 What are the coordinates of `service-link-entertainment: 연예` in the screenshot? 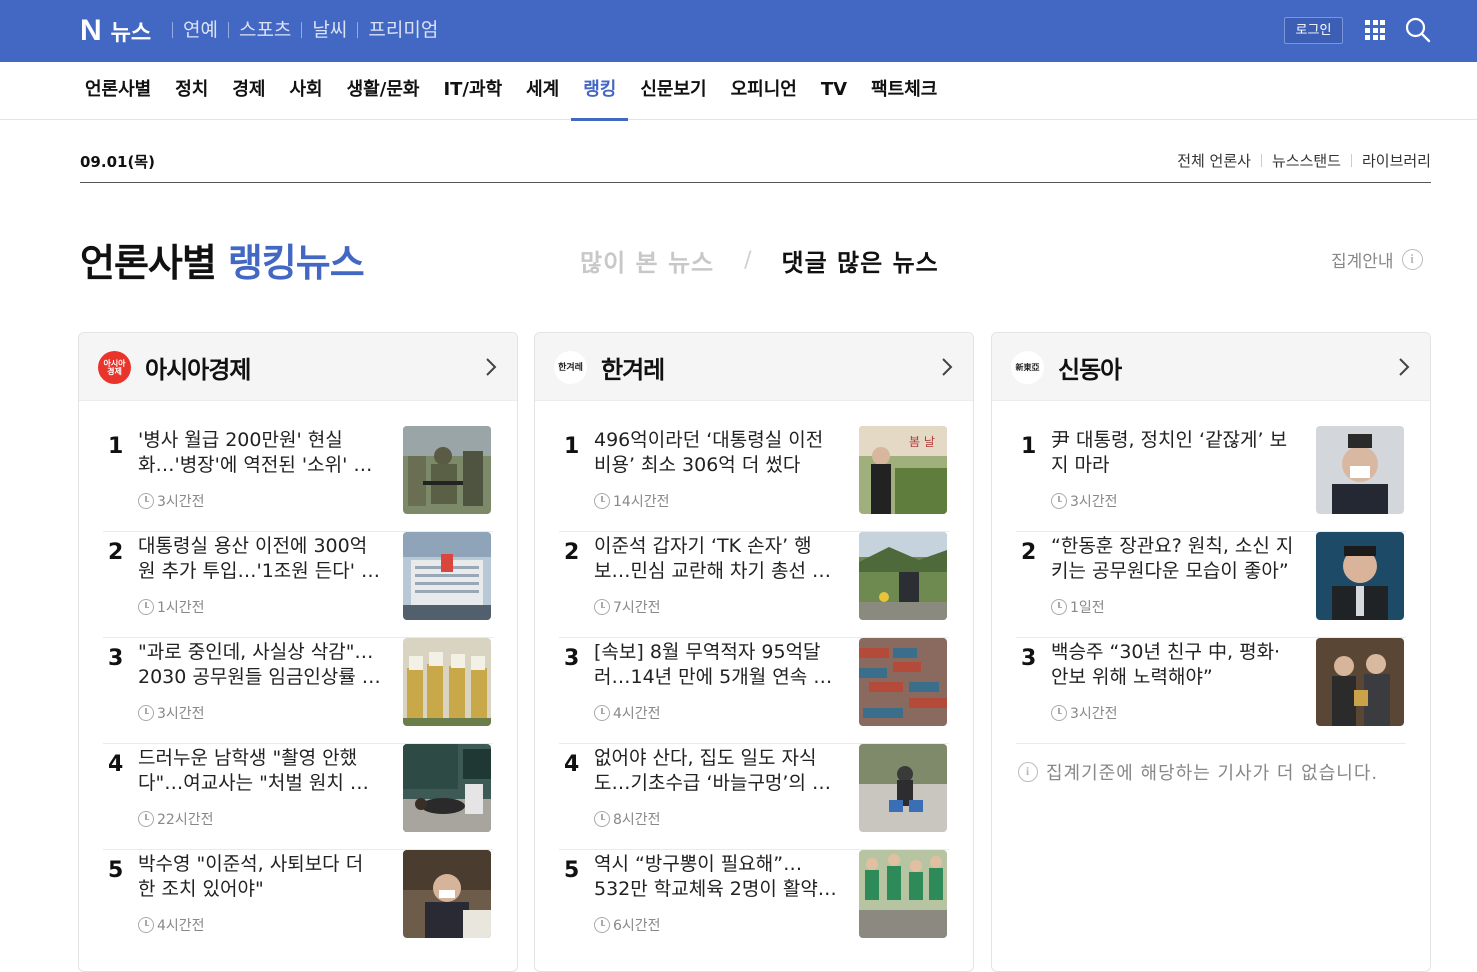 It's located at (200, 30).